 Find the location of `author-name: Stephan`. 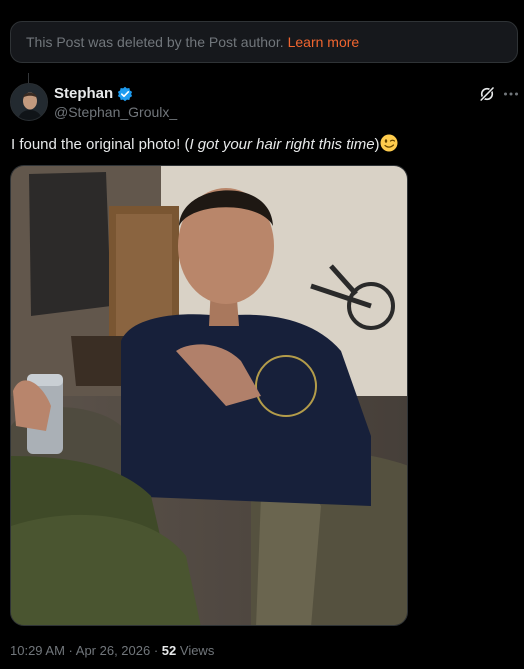

author-name: Stephan is located at coordinates (93, 93).